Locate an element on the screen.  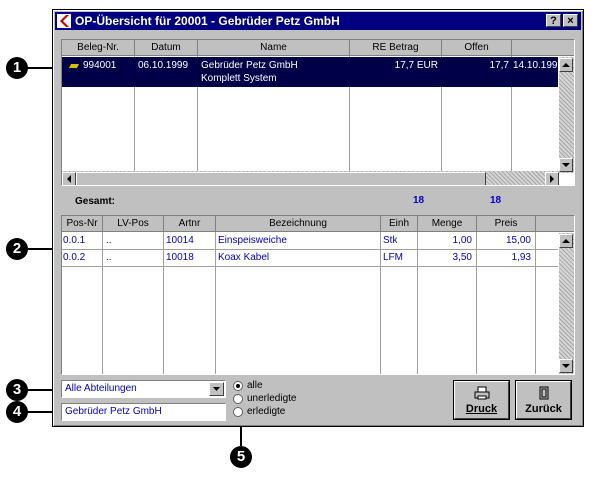
help-button: ? is located at coordinates (553, 20).